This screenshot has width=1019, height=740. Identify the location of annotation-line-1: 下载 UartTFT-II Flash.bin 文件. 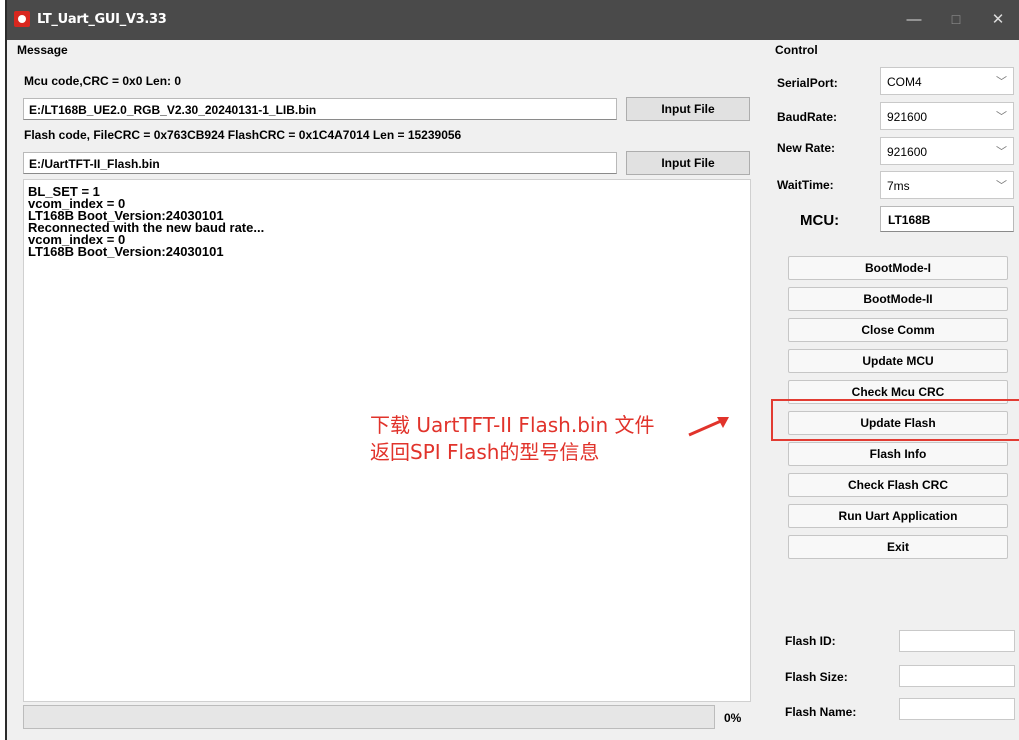
(512, 425).